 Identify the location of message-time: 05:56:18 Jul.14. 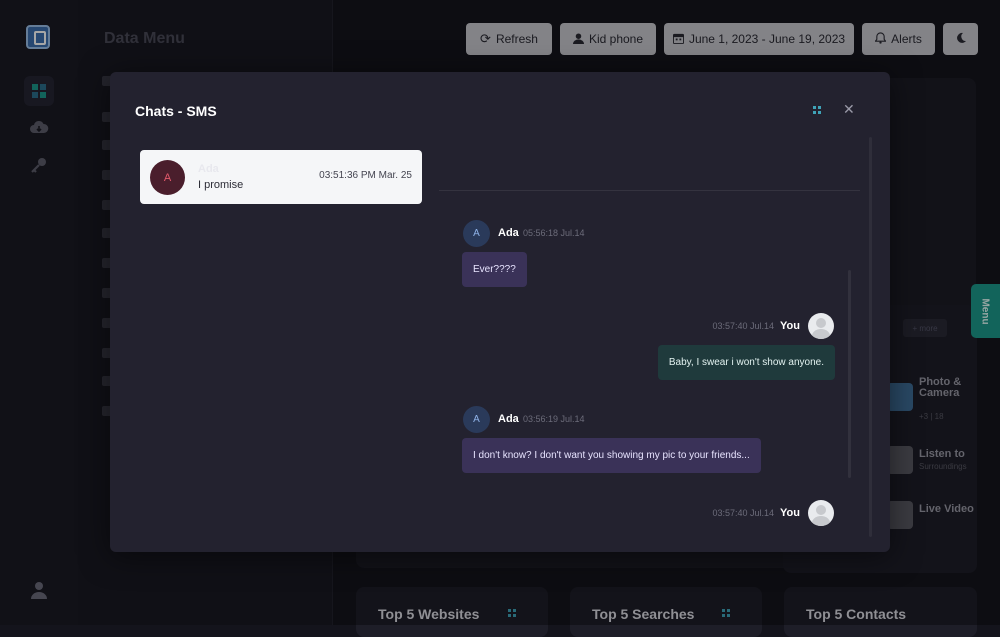
(554, 233).